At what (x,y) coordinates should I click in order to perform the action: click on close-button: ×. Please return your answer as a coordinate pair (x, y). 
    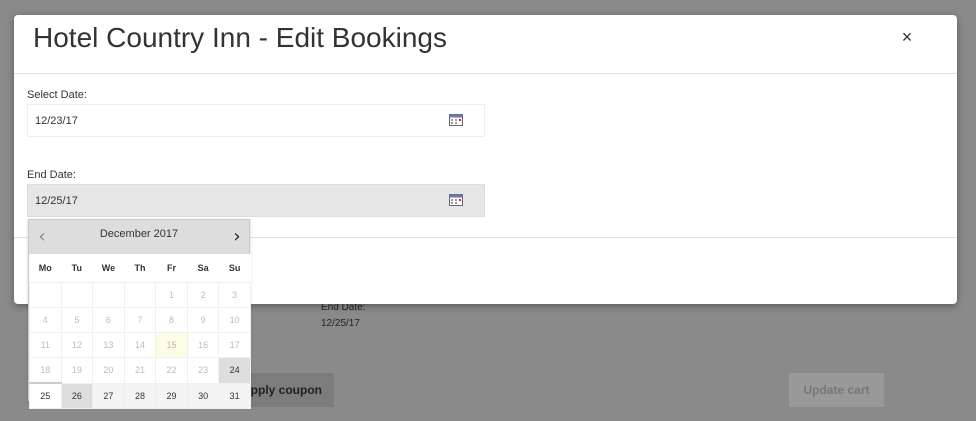
    Looking at the image, I should click on (907, 37).